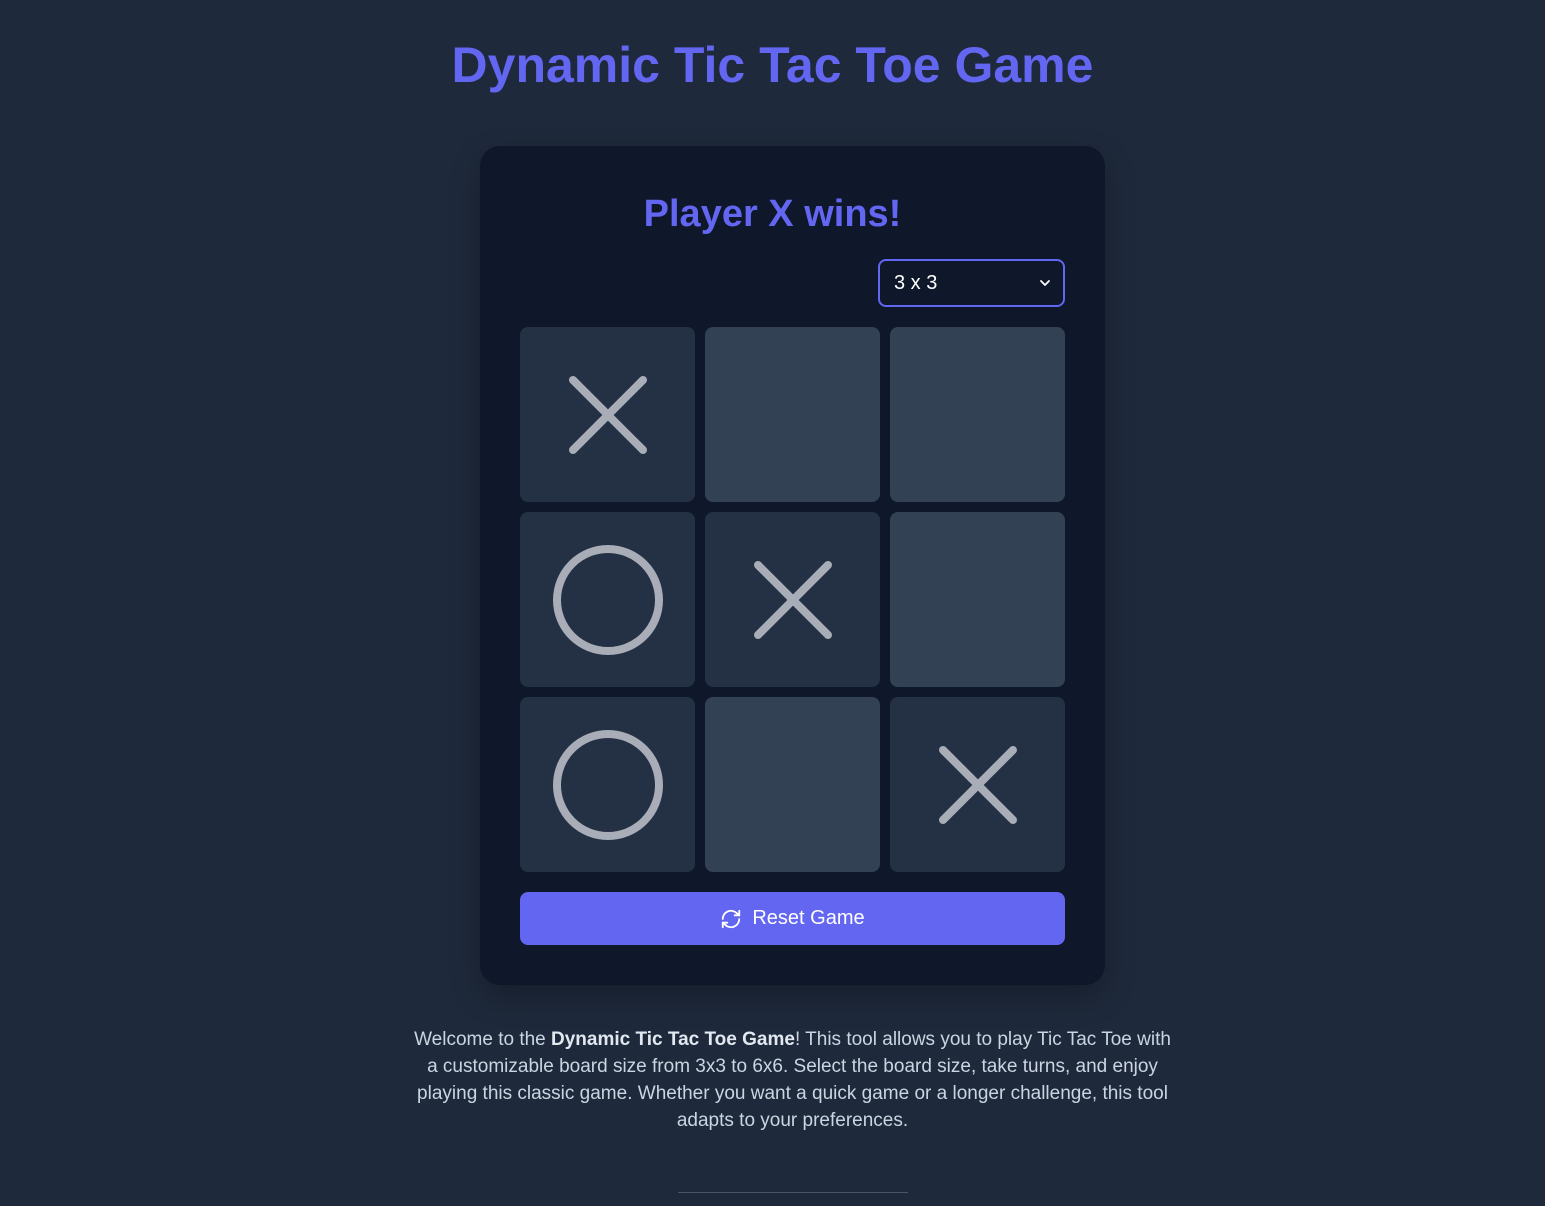 This screenshot has width=1545, height=1206. What do you see at coordinates (772, 65) in the screenshot?
I see `page-title: Dynamic Tic Tac Toe Game` at bounding box center [772, 65].